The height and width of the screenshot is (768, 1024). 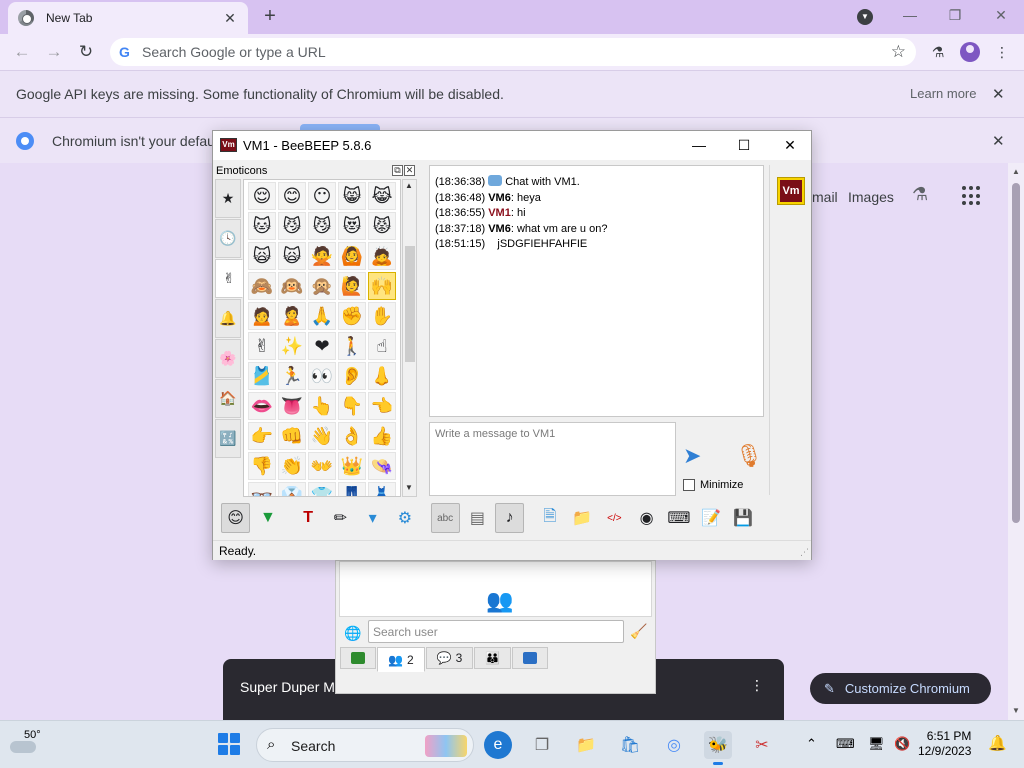 What do you see at coordinates (86, 52) in the screenshot?
I see `reload-icon: ↻` at bounding box center [86, 52].